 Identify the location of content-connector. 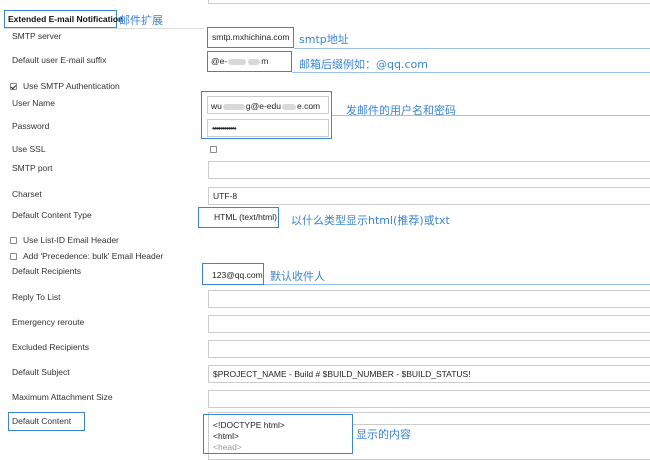
(501, 424).